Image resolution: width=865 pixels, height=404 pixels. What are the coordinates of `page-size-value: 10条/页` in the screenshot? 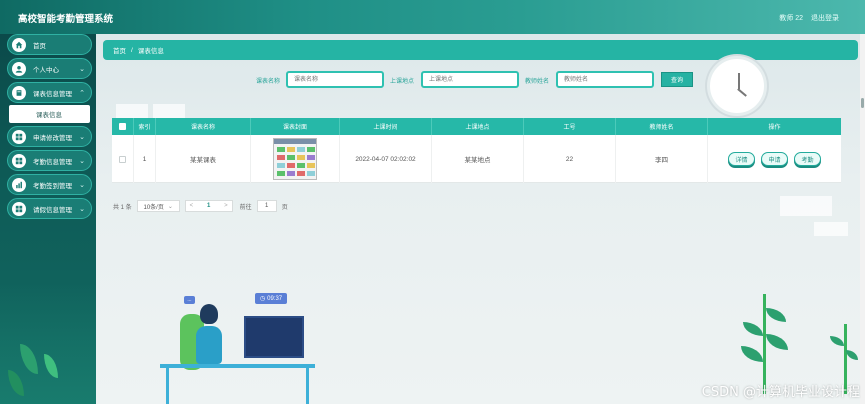 It's located at (153, 207).